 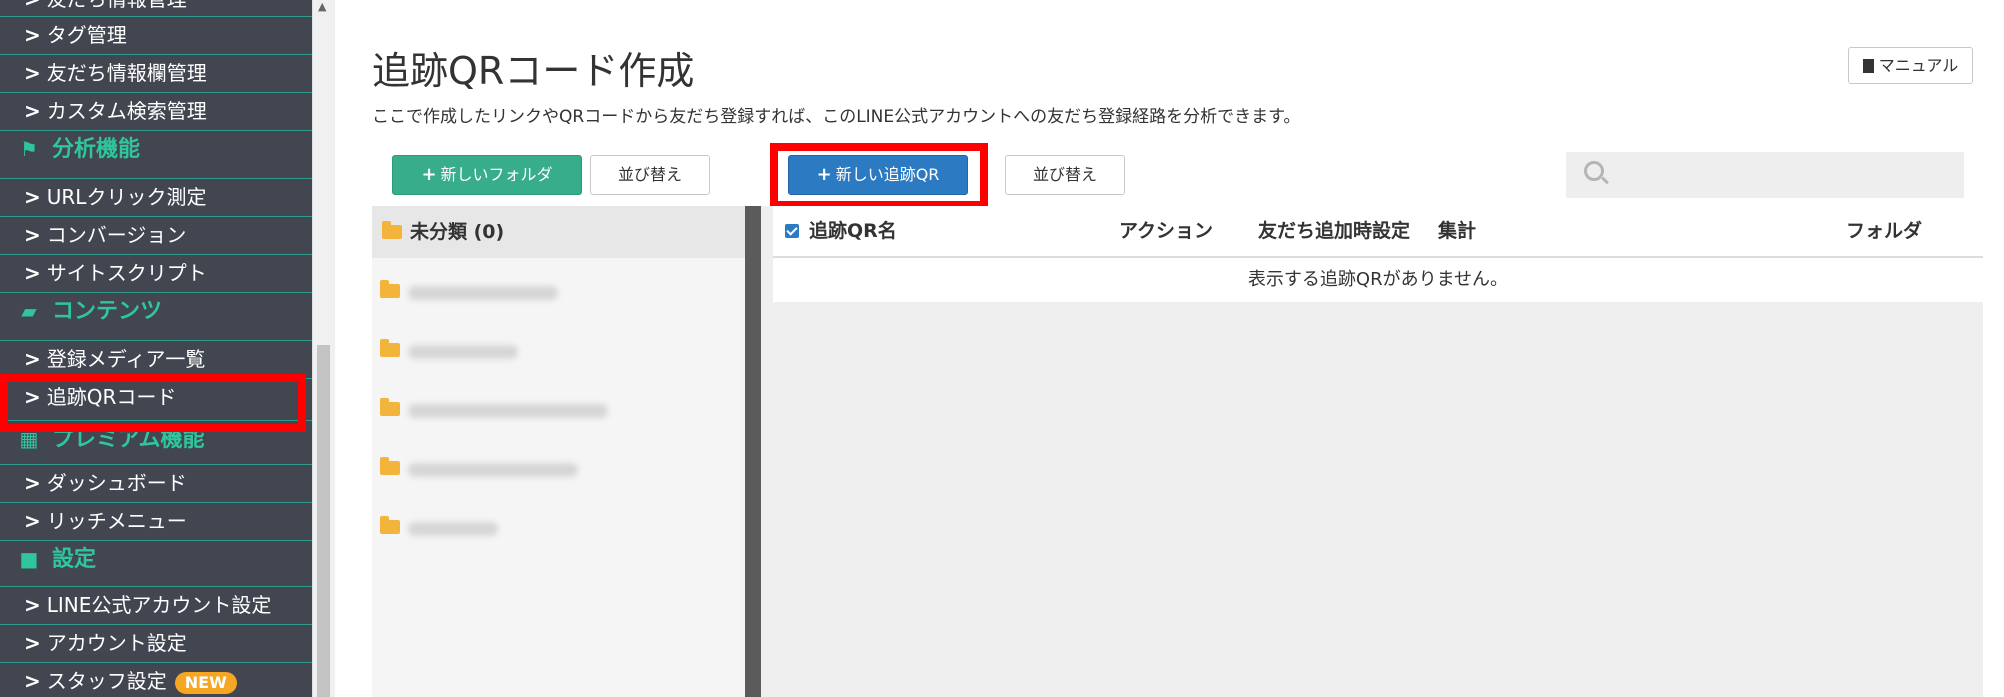 What do you see at coordinates (650, 175) in the screenshot?
I see `folder-sort-button: 並び替え` at bounding box center [650, 175].